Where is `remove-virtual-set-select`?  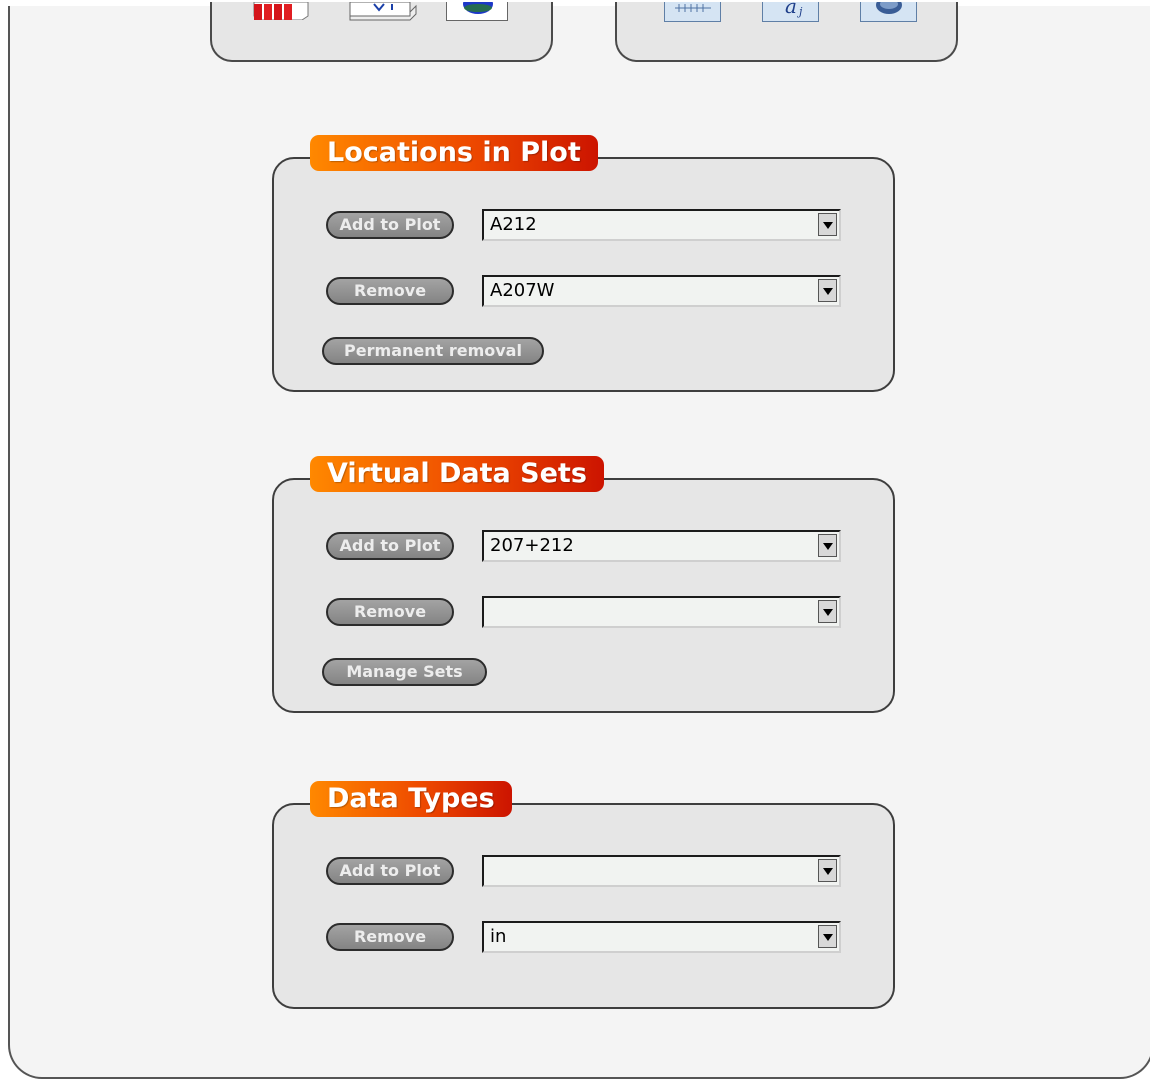 remove-virtual-set-select is located at coordinates (661, 612).